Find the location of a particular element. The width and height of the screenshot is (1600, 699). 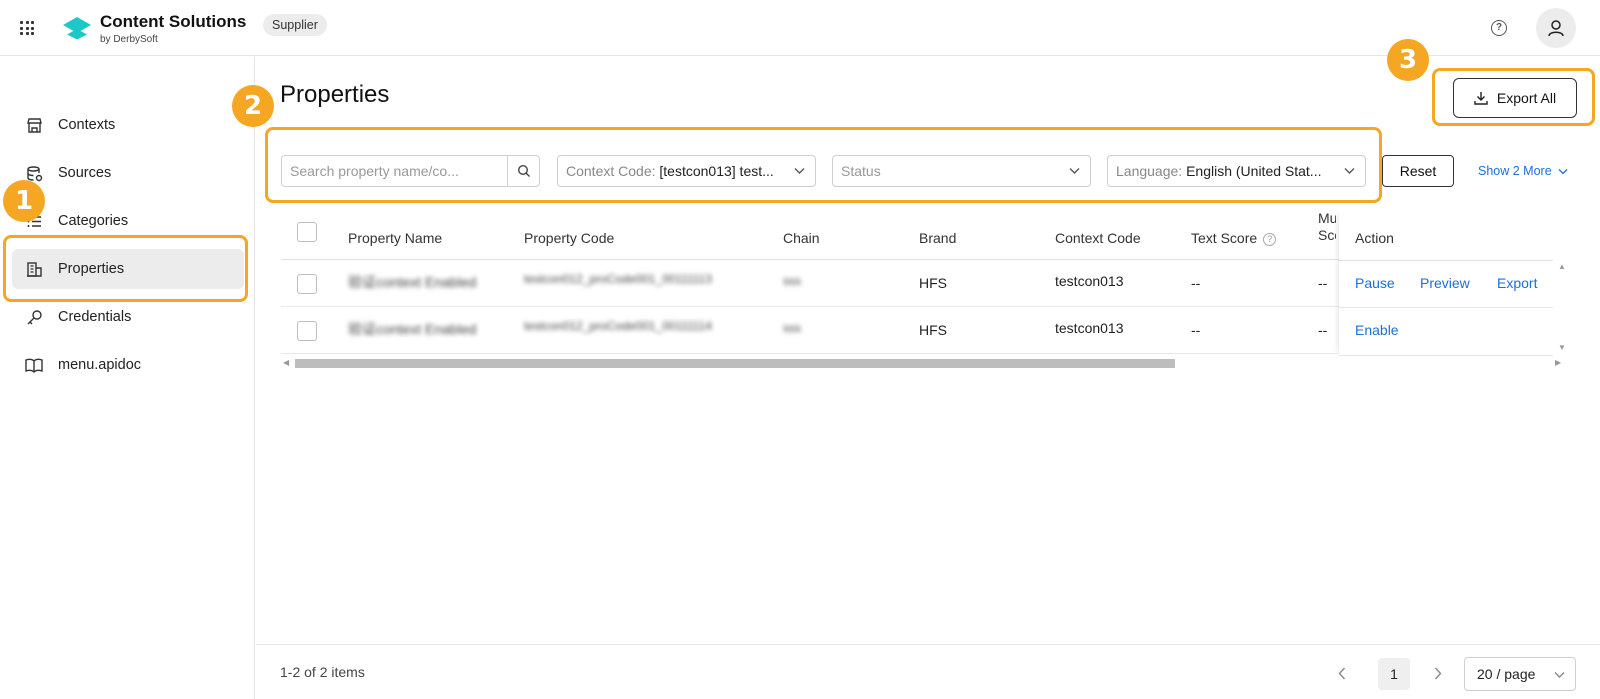

logo-icon is located at coordinates (77, 28).